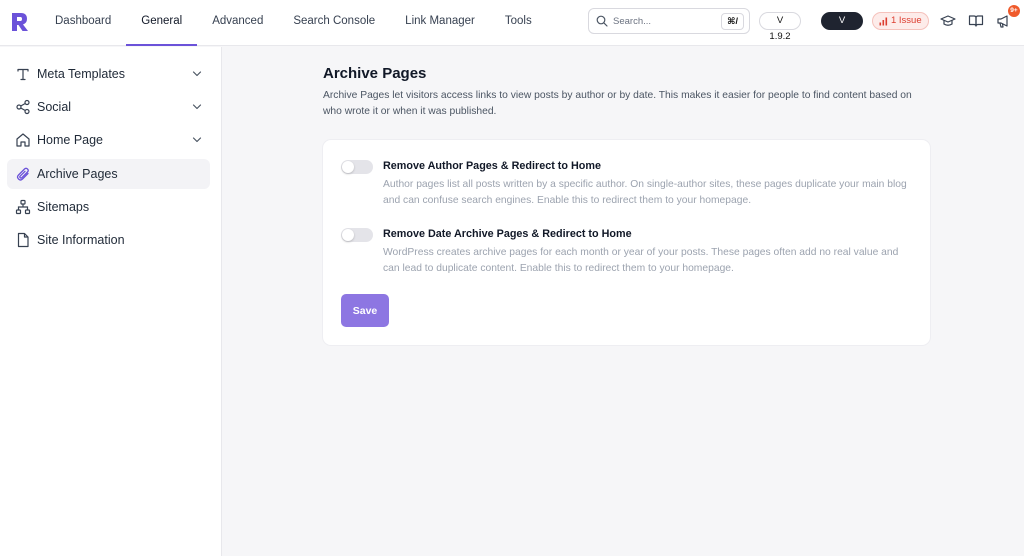 The width and height of the screenshot is (1024, 556). I want to click on option-title: Remove Author Pages & Redirect to Home, so click(492, 166).